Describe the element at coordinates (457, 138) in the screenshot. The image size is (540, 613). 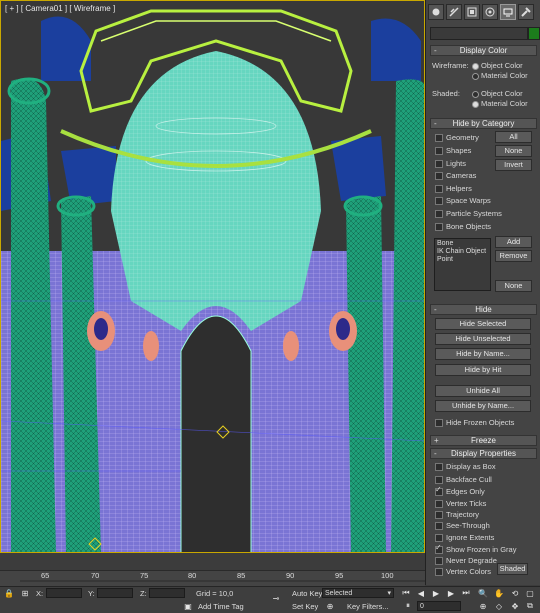
I see `category-geometry-checkbox: Geometry` at that location.